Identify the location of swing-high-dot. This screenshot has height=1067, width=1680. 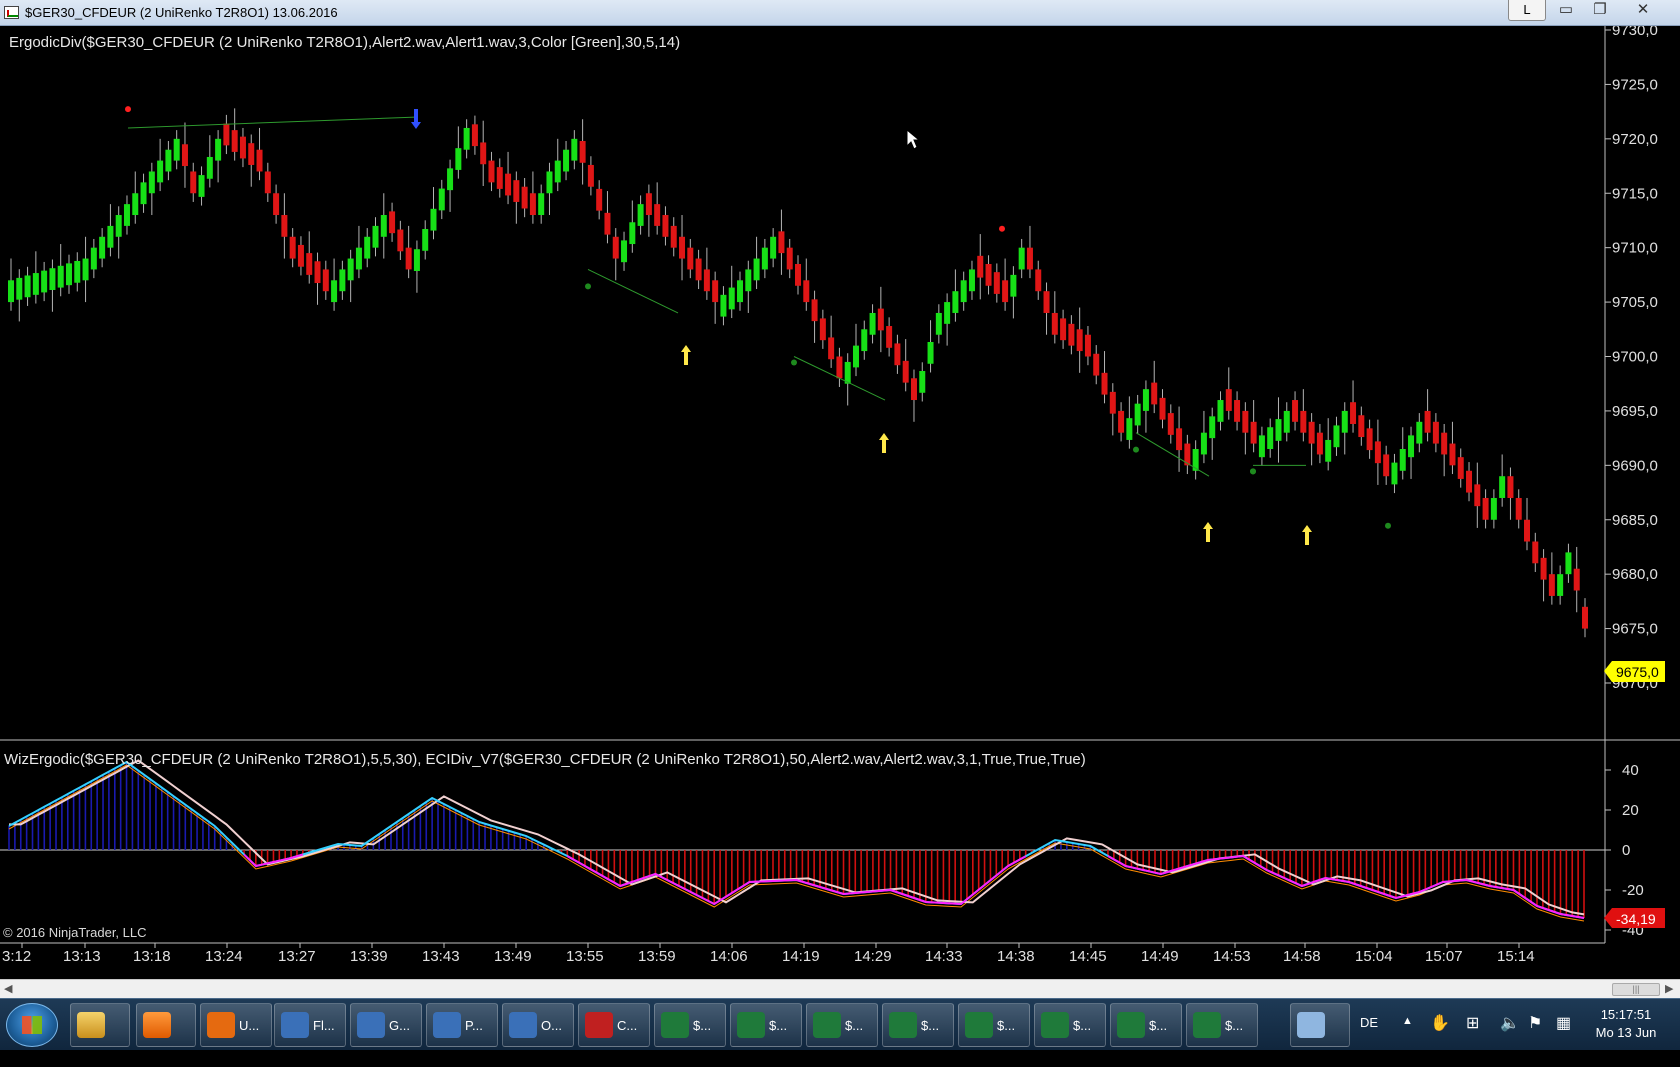
(128, 109).